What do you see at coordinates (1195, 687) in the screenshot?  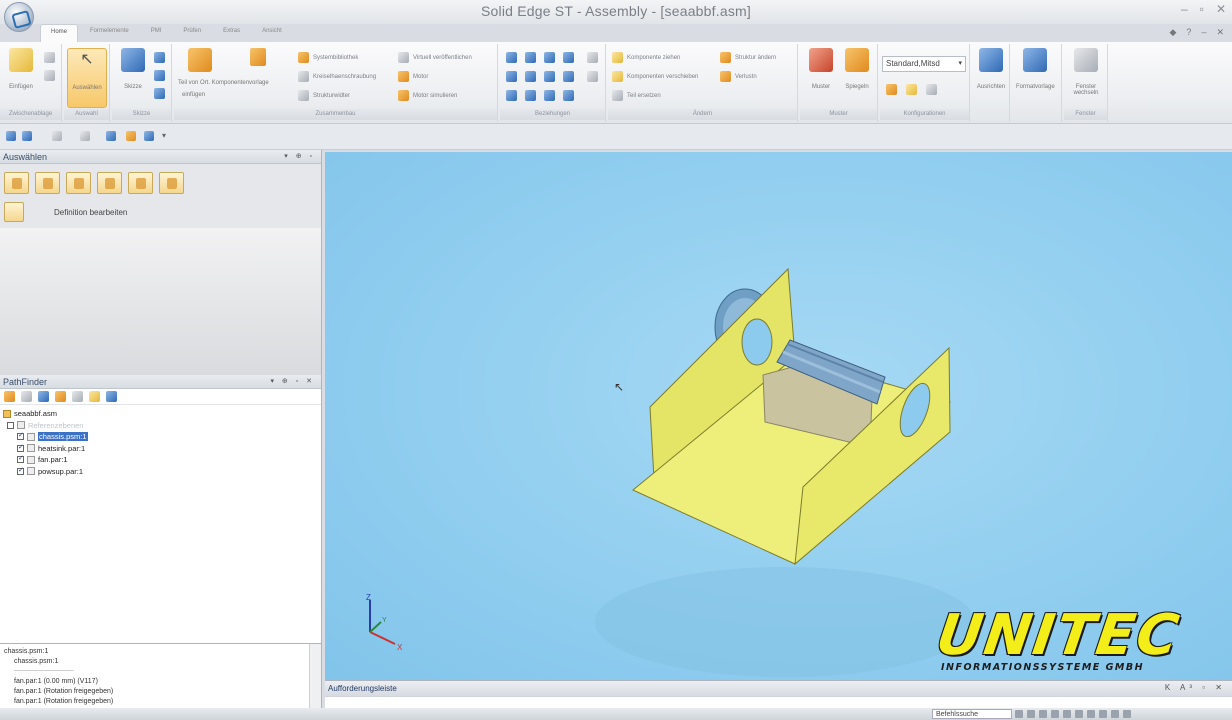 I see `prompt-bar-controls: K A³ ▫ ✕` at bounding box center [1195, 687].